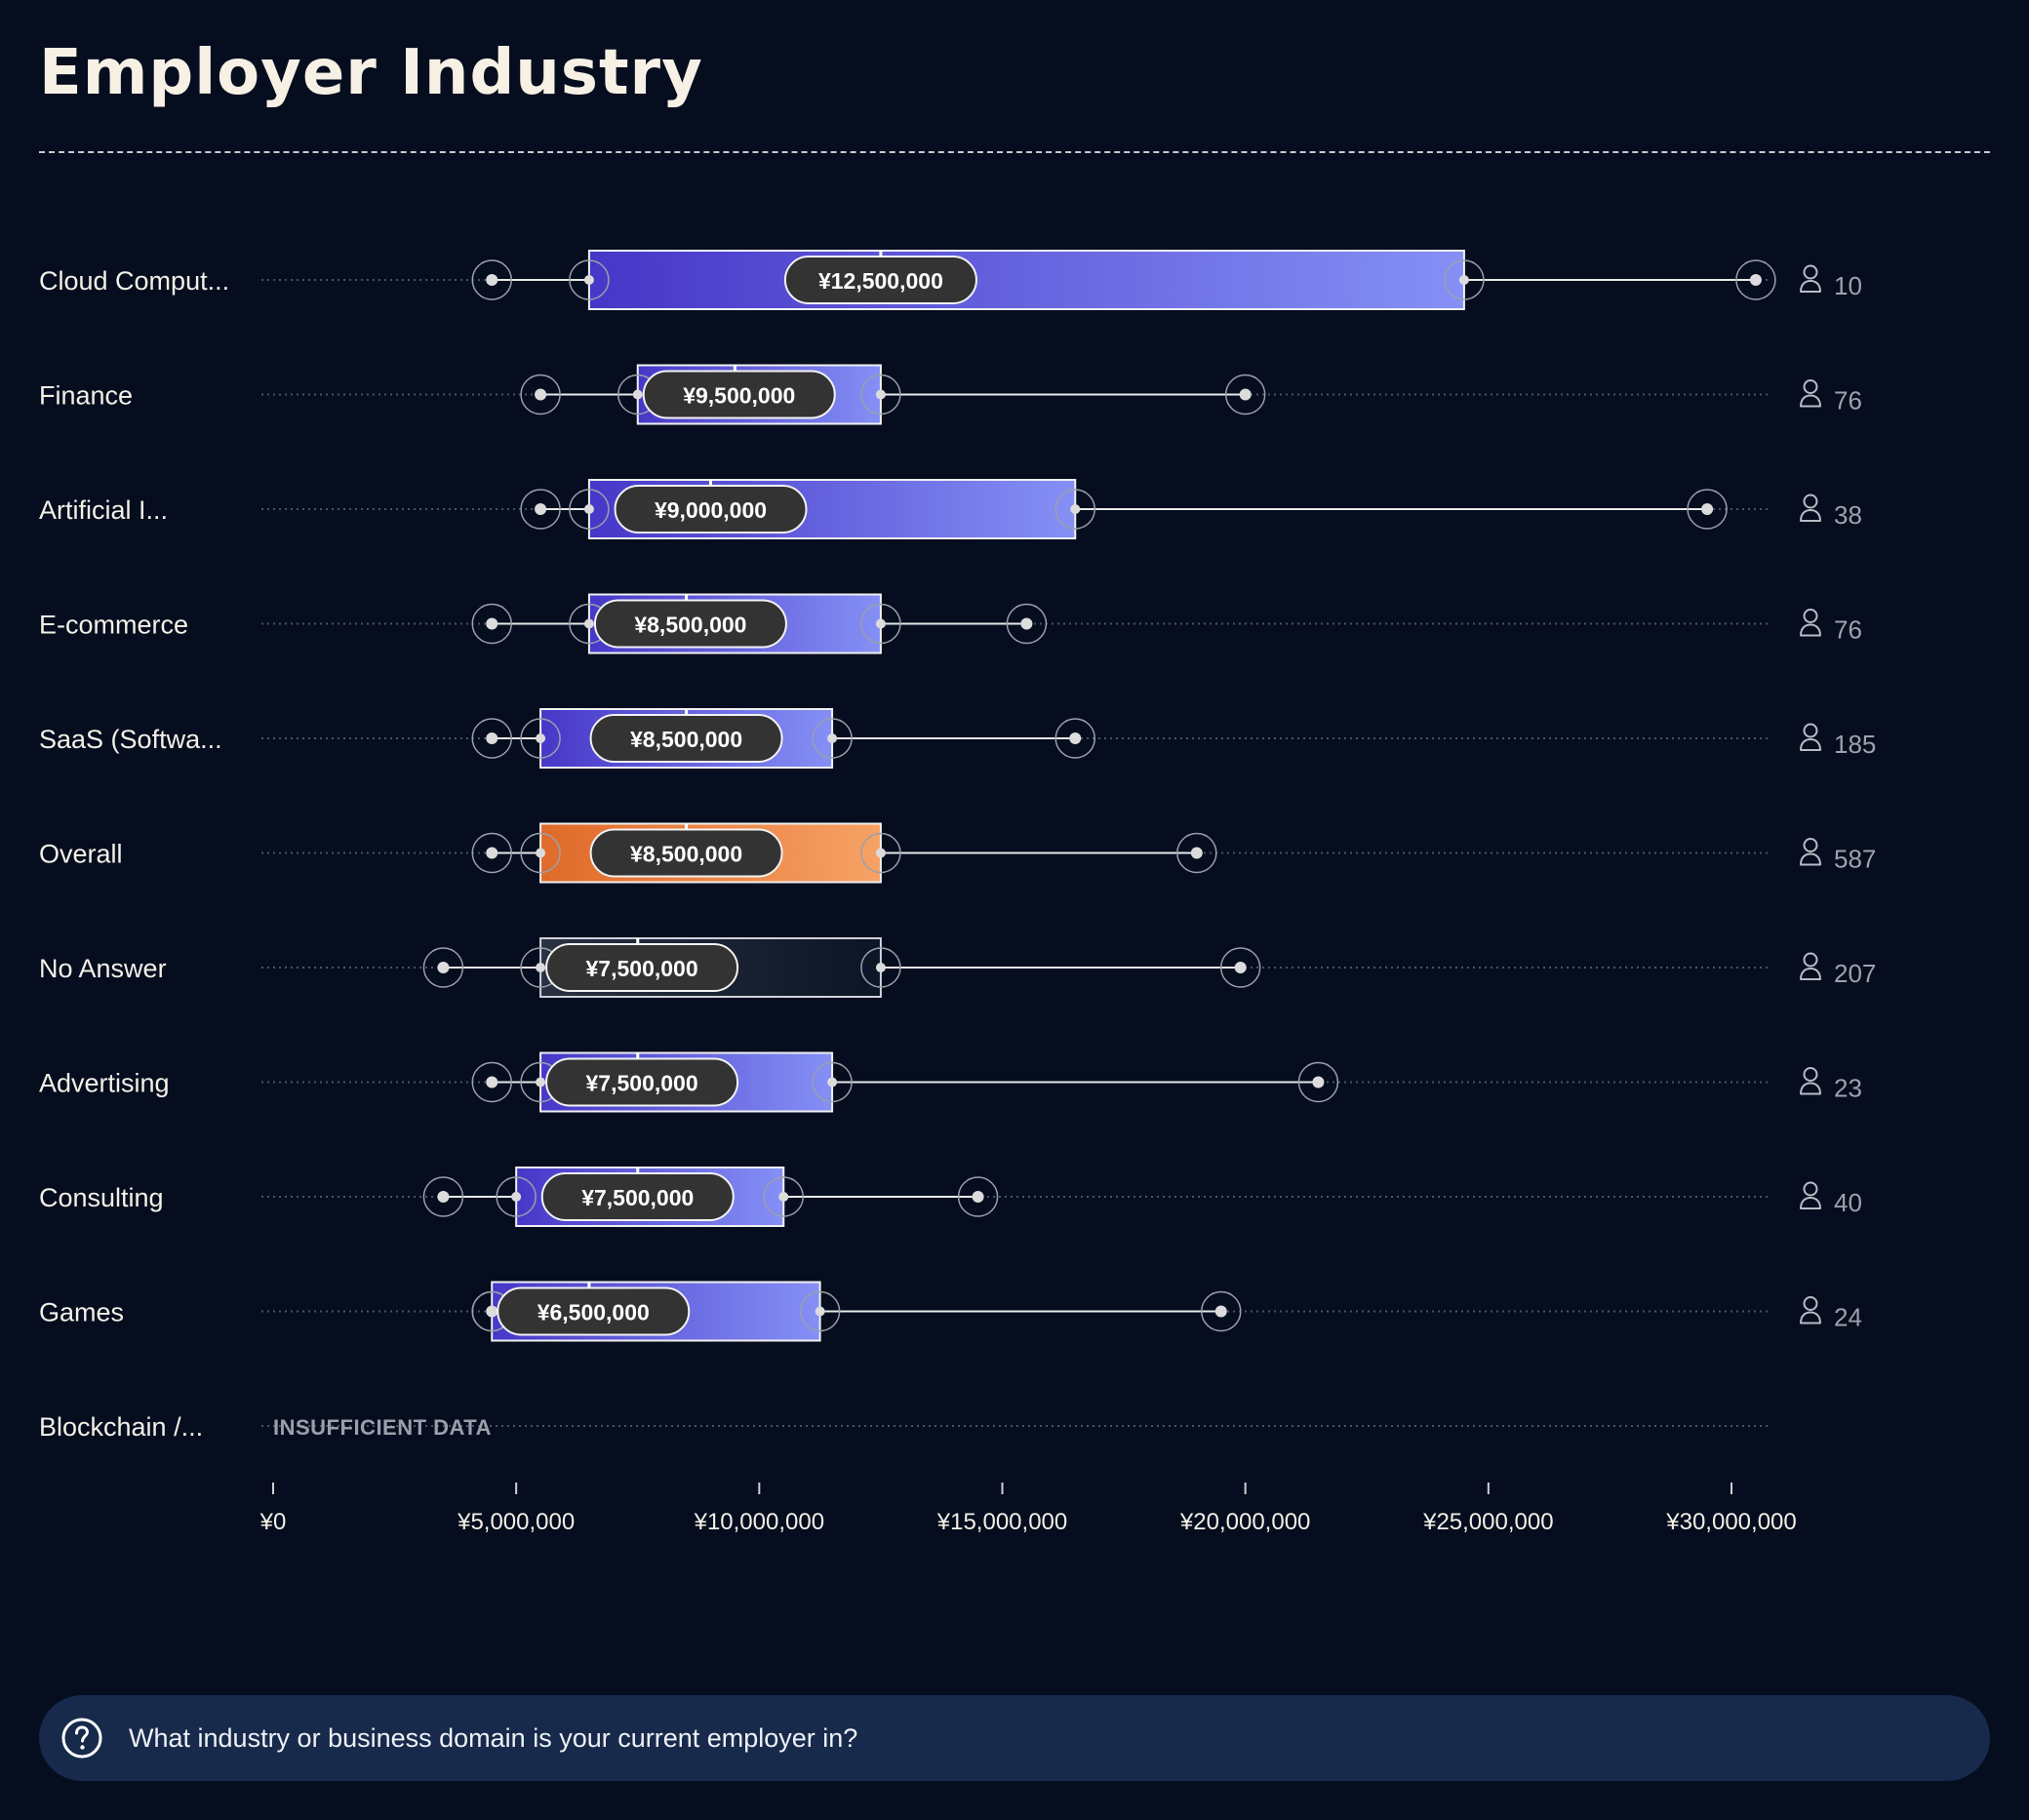 The image size is (2029, 1820). I want to click on chart-row: SaaS (Softwa... ¥8,500,000 185, so click(957, 738).